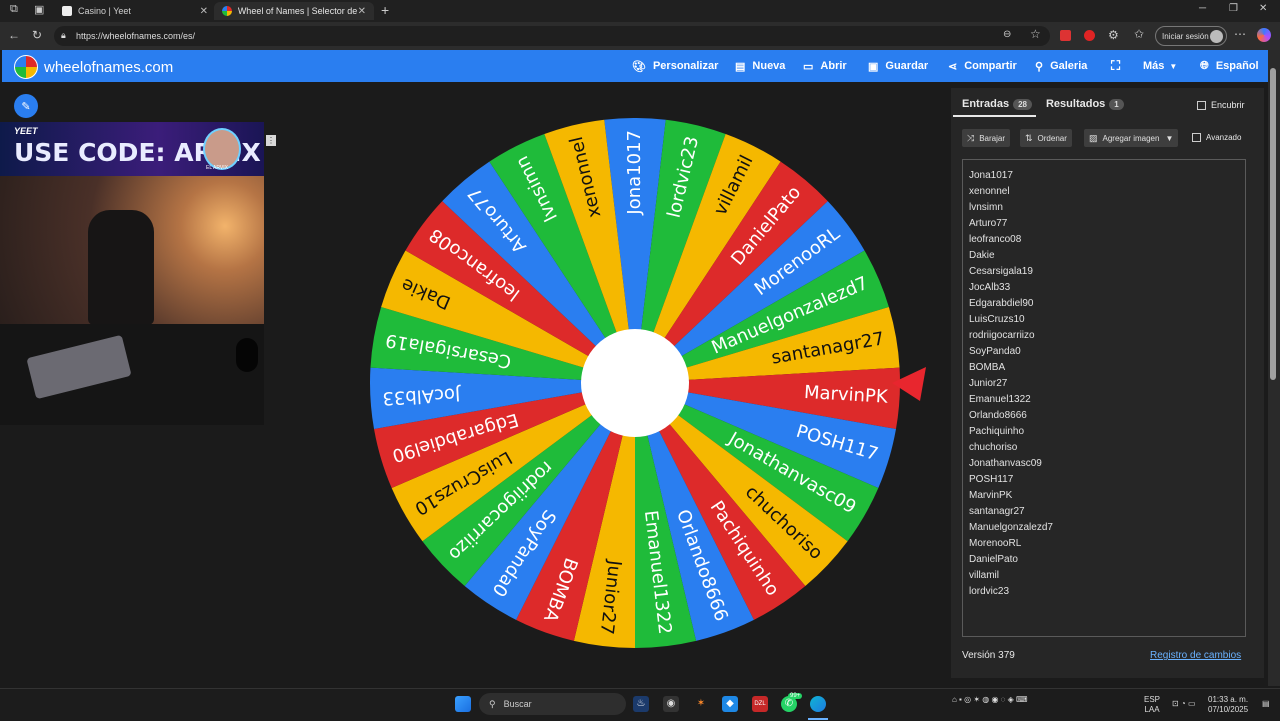 The image size is (1280, 721). I want to click on entry-line: DanielPato, so click(993, 559).